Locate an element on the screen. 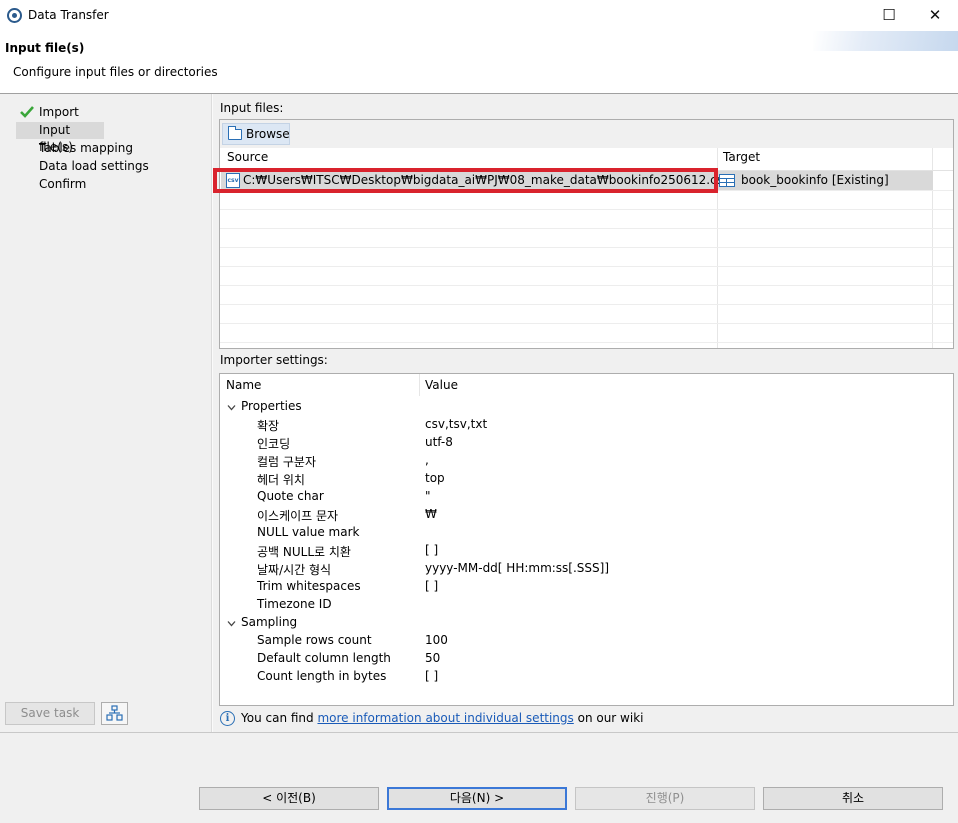  property-name: 확장 is located at coordinates (268, 425).